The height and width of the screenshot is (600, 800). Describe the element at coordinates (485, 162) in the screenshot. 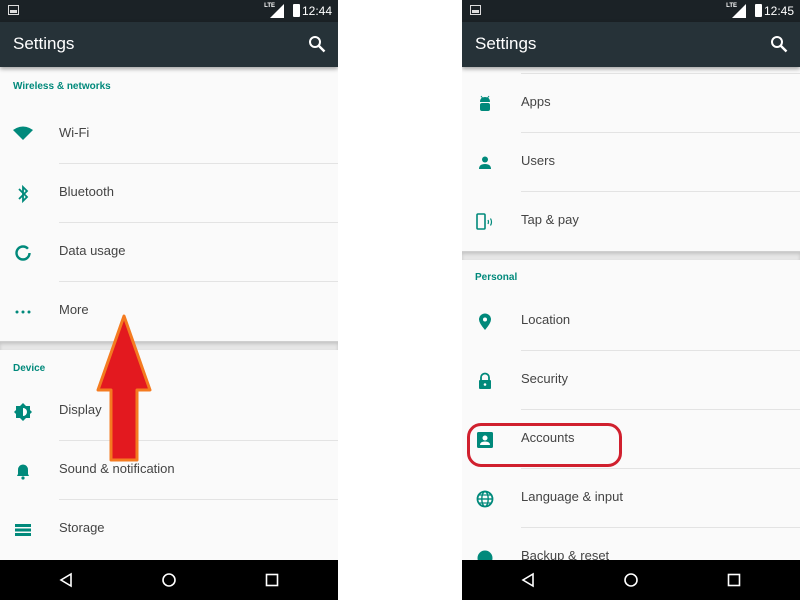

I see `person-icon` at that location.